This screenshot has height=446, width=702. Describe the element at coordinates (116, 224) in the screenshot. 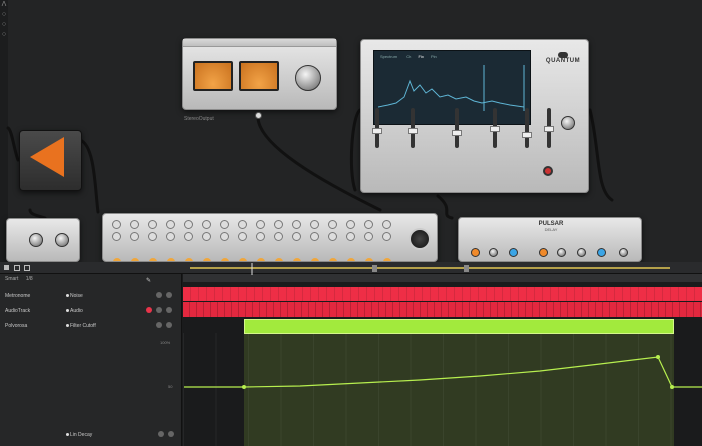

I see `ch1-knob-a` at that location.